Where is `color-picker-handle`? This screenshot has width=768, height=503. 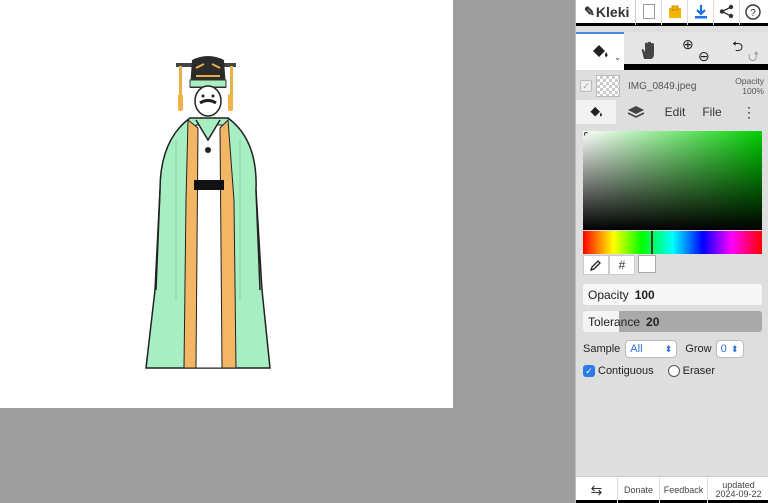
color-picker-handle is located at coordinates (586, 134).